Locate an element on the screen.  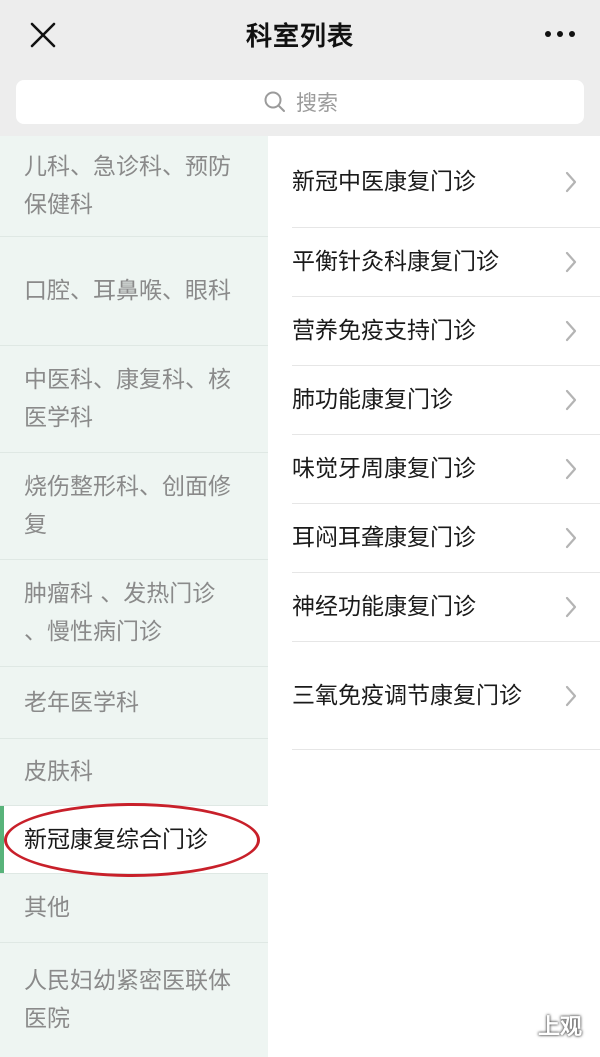
list-item-label: 新冠中医康复门诊 is located at coordinates (384, 181).